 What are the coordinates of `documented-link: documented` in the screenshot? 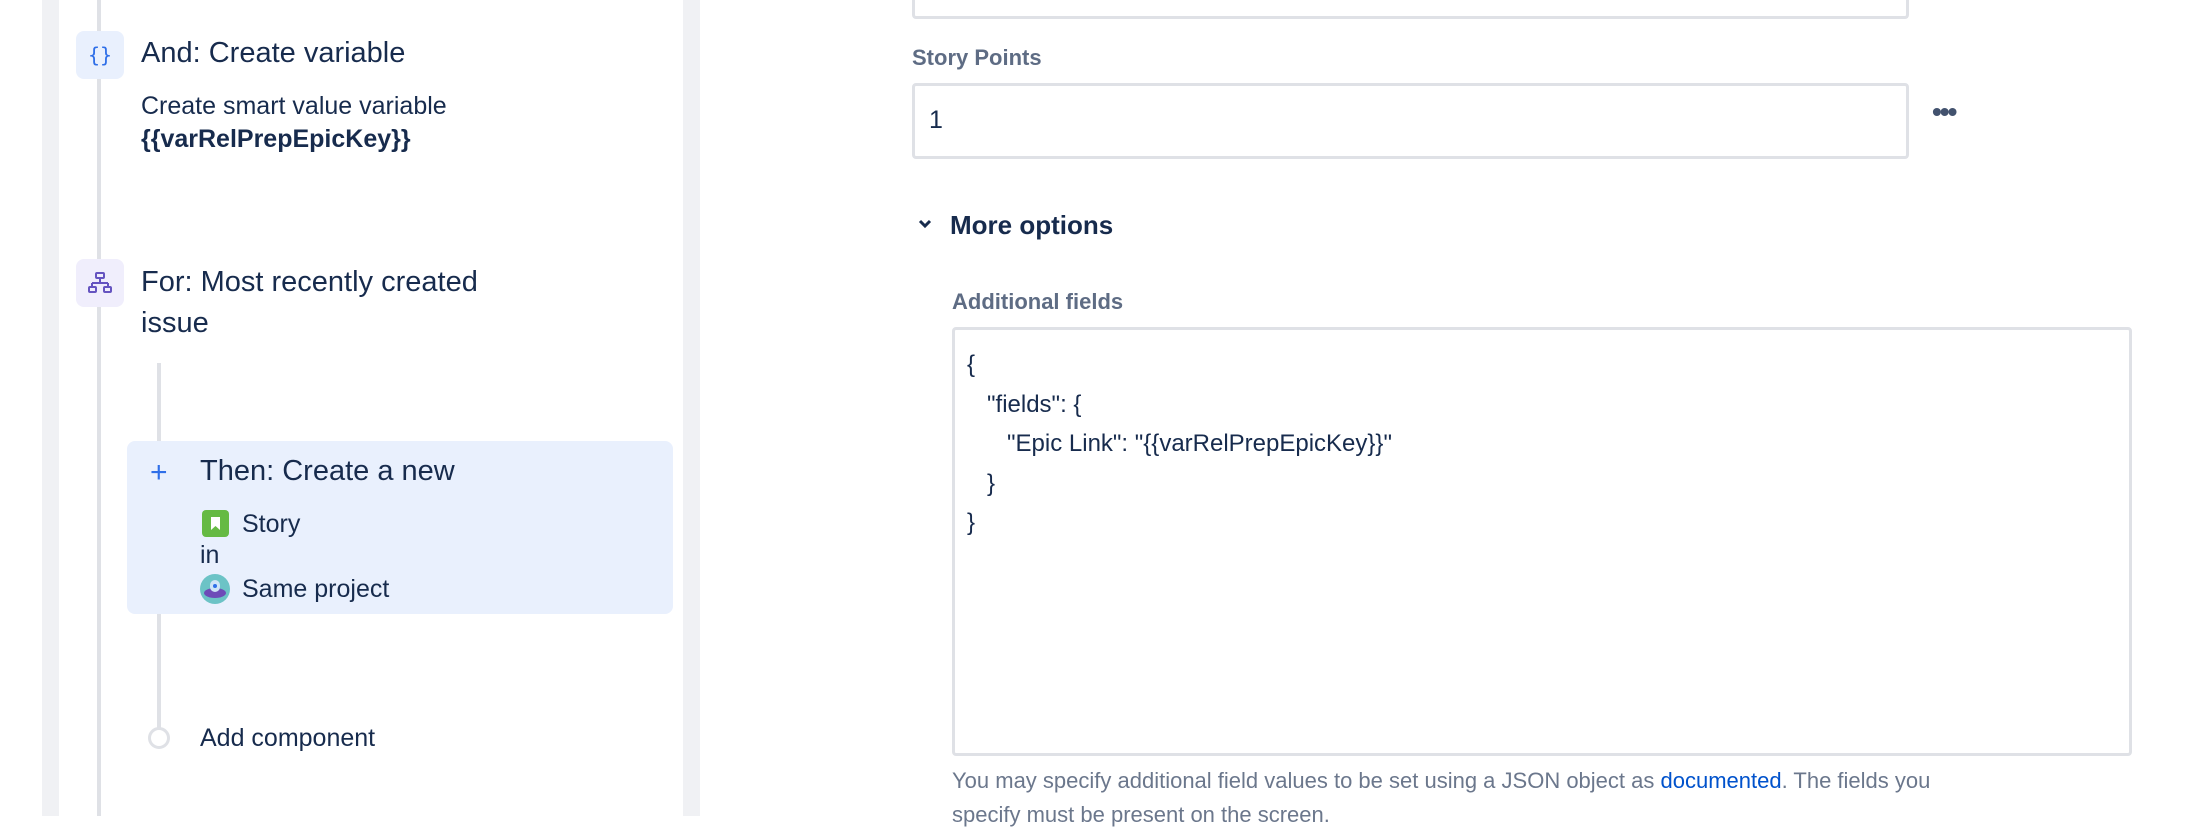 It's located at (1720, 780).